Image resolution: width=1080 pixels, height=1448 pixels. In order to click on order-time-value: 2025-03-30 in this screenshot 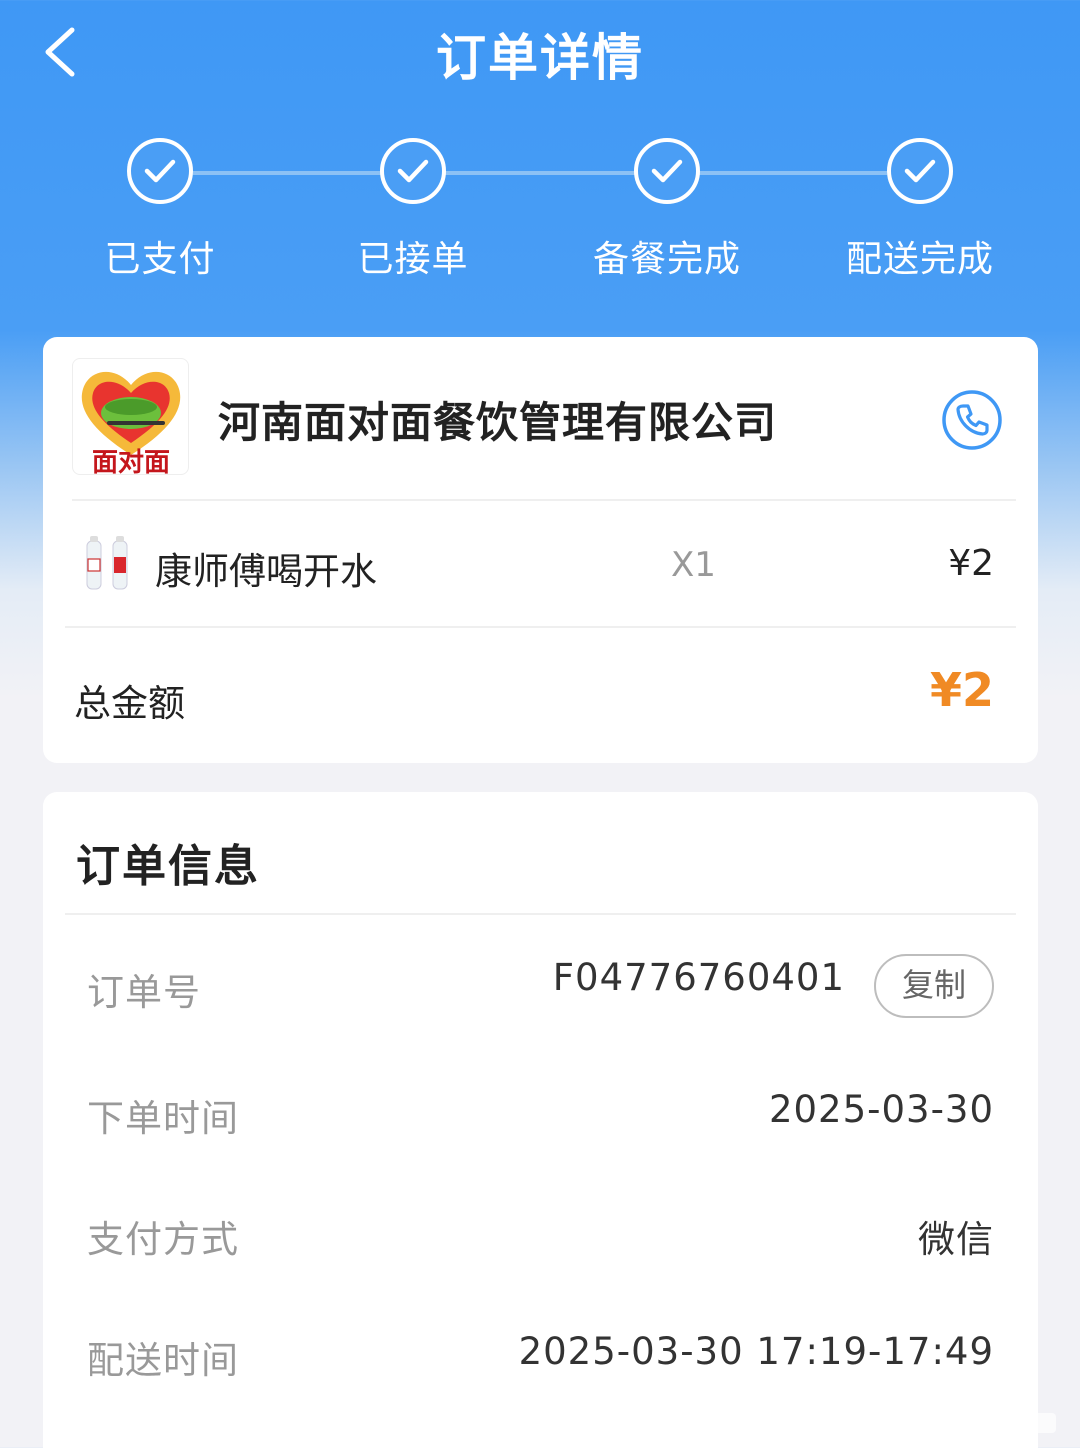, I will do `click(881, 1109)`.